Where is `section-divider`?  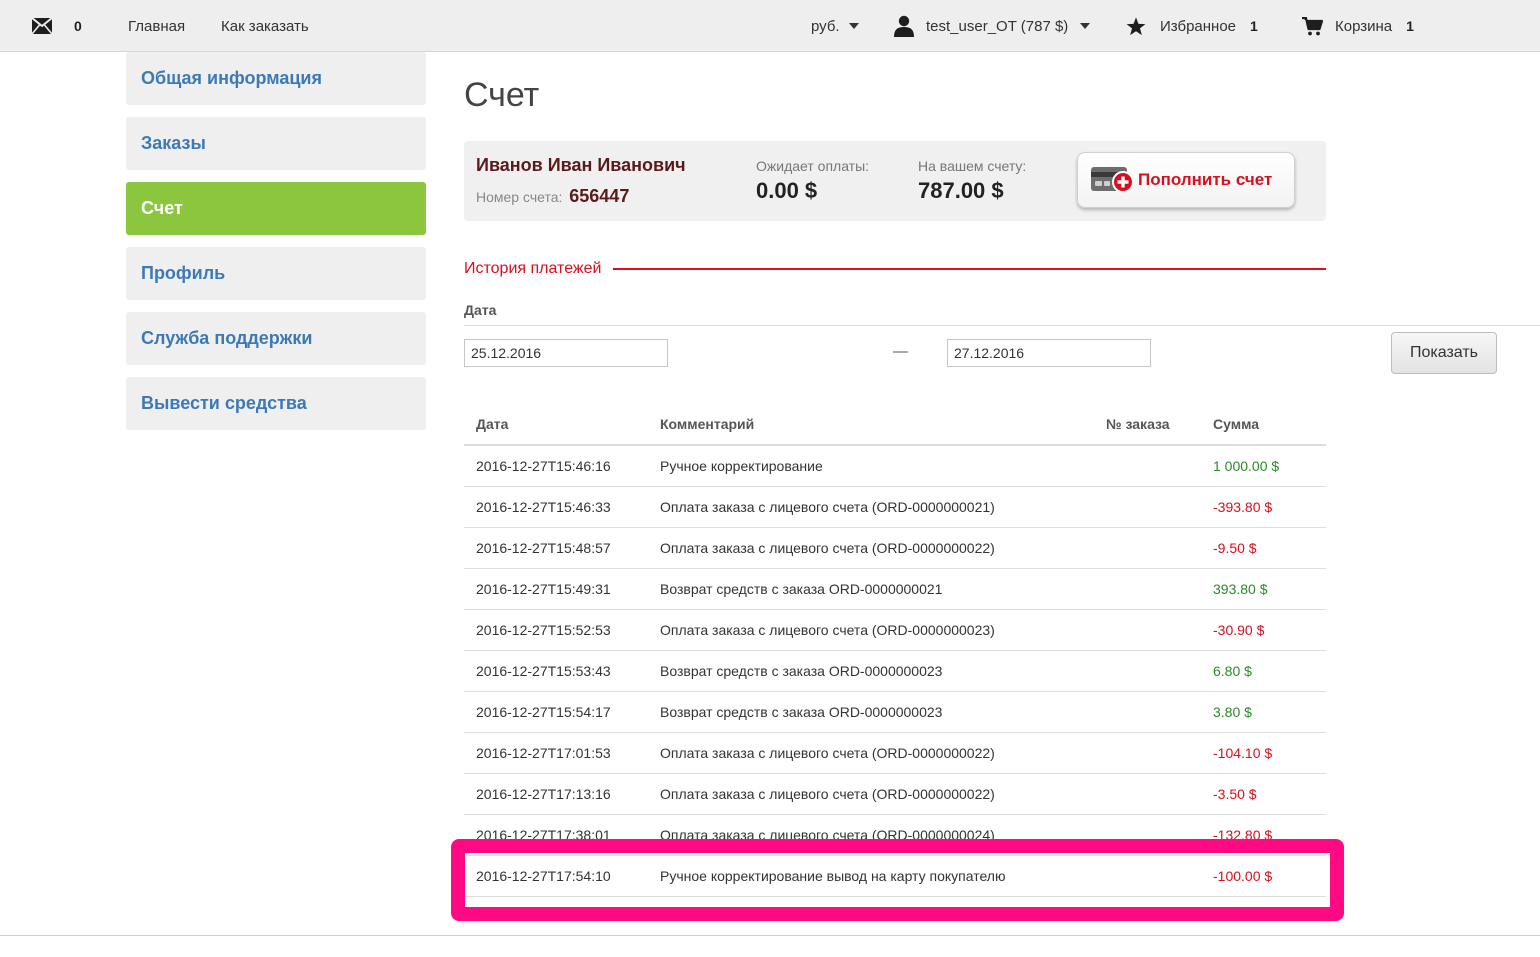
section-divider is located at coordinates (969, 269).